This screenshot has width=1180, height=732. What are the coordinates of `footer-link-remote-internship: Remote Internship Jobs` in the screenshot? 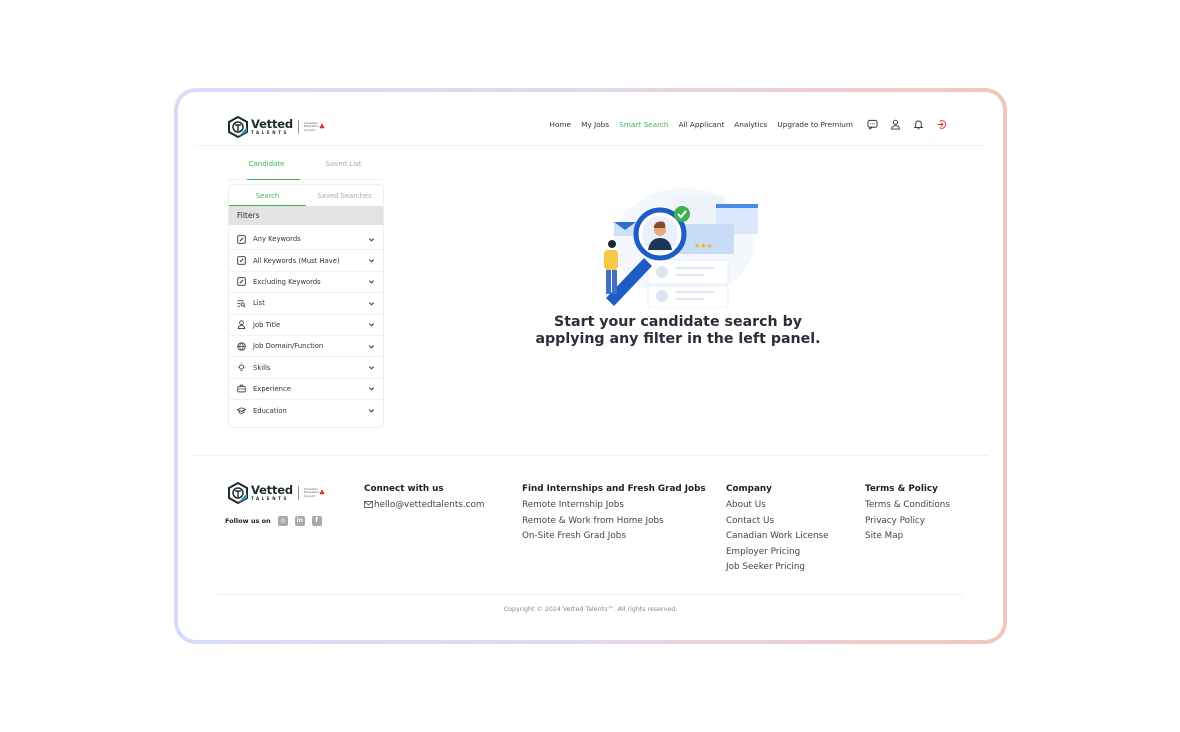 It's located at (614, 505).